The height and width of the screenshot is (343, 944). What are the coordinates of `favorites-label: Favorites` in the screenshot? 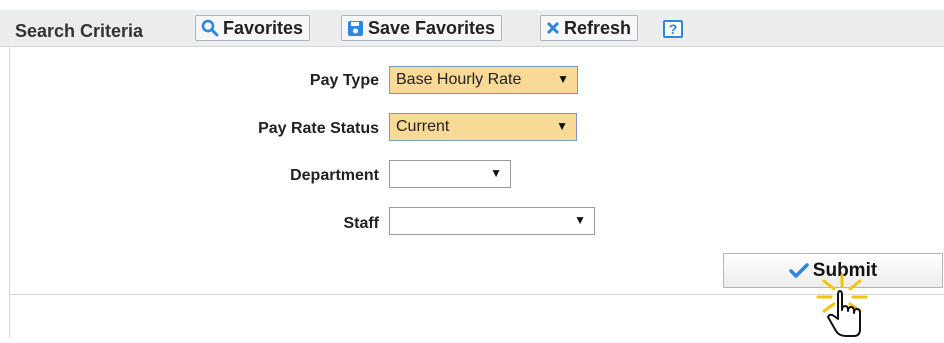 It's located at (263, 27).